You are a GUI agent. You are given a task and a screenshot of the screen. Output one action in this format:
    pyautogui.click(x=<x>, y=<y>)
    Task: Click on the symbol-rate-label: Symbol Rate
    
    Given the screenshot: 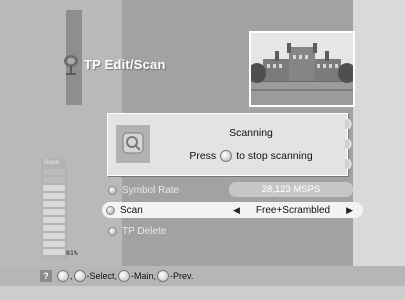 What is the action you would take?
    pyautogui.click(x=151, y=190)
    